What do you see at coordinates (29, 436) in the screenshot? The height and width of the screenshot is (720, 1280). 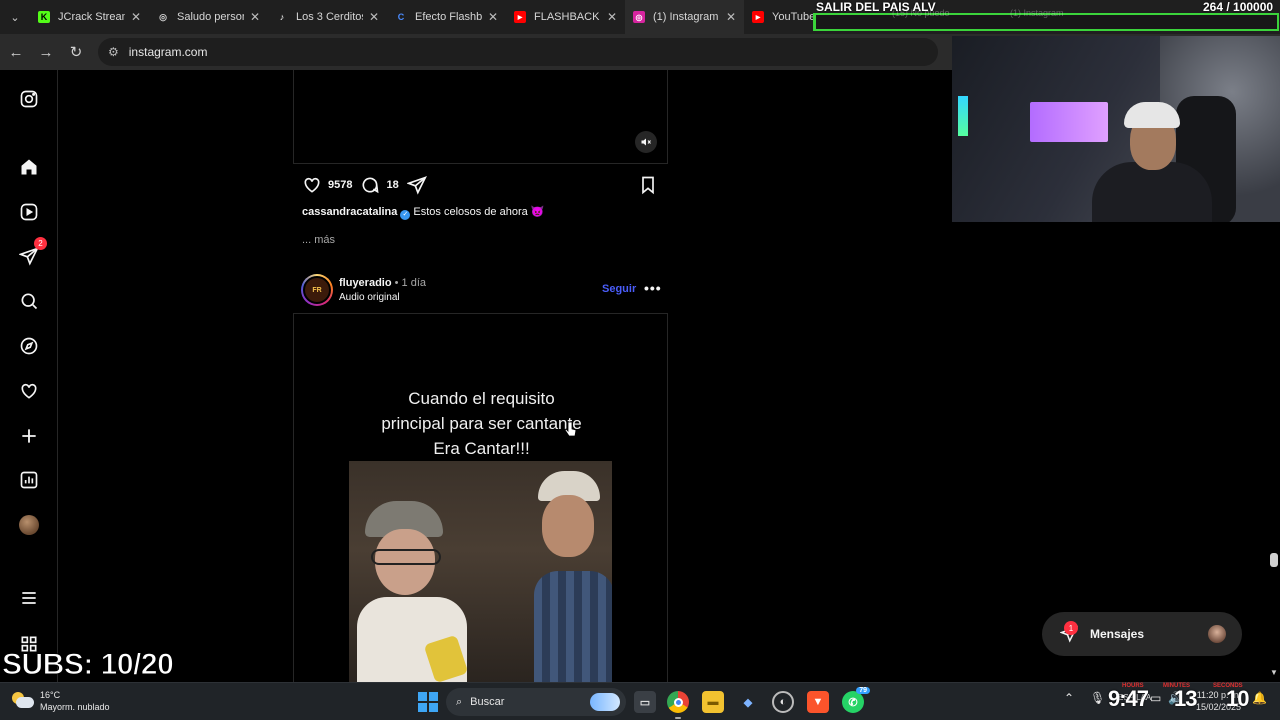 I see `create-plus-icon` at bounding box center [29, 436].